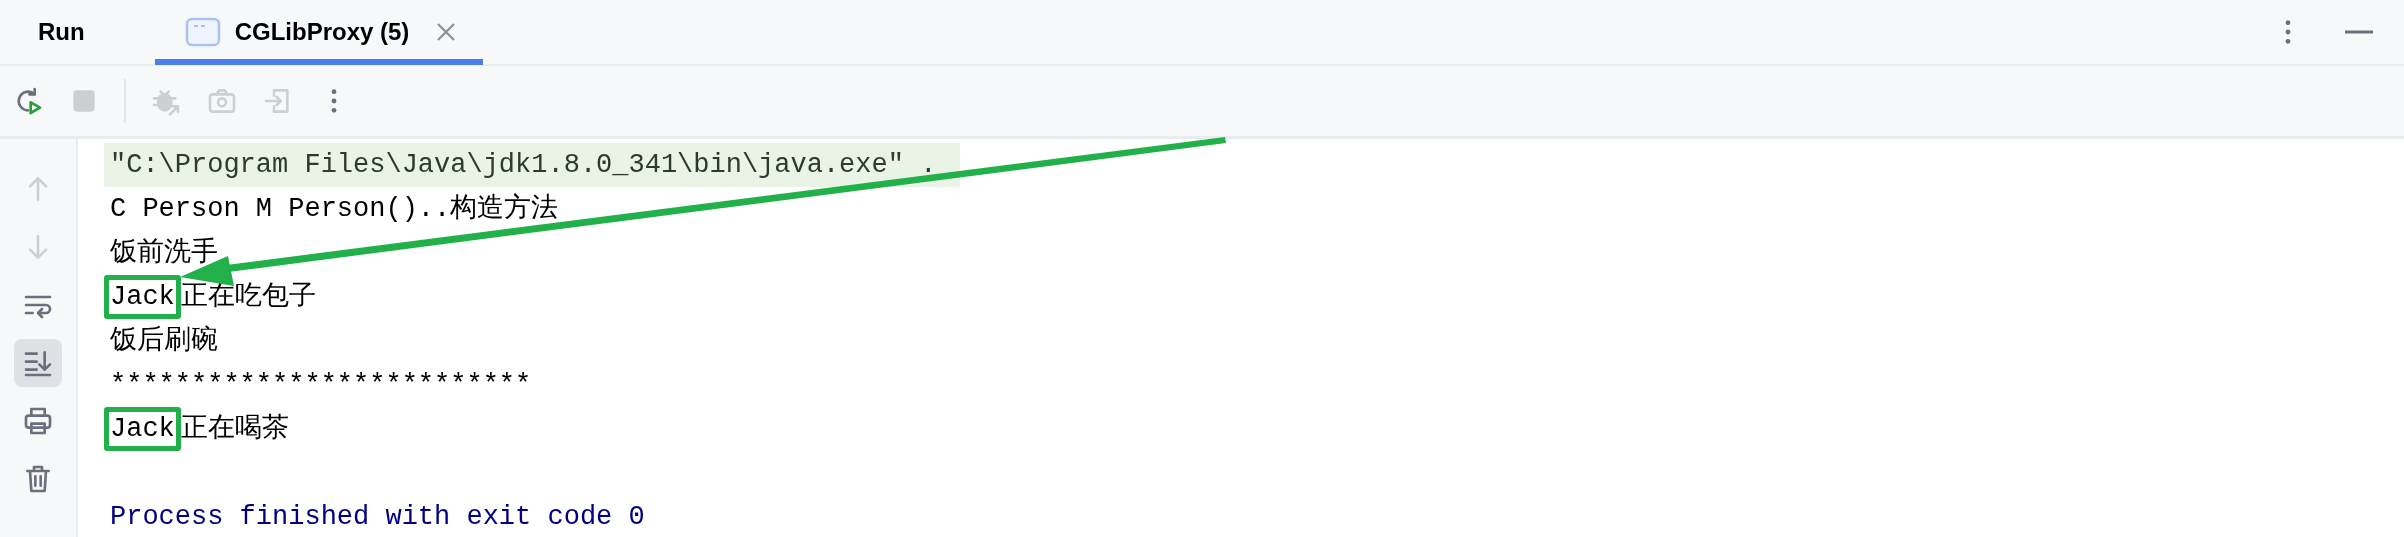  Describe the element at coordinates (164, 341) in the screenshot. I see `console-text: 饭后刷碗` at that location.